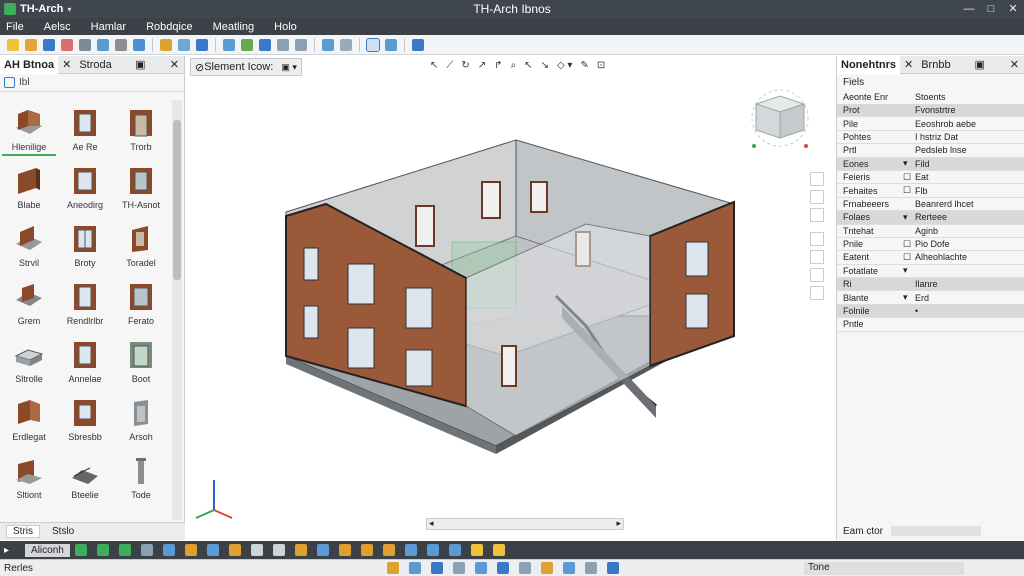 Image resolution: width=1024 pixels, height=576 pixels. What do you see at coordinates (930, 164) in the screenshot?
I see `prop-row: Eones ▾ Fild` at bounding box center [930, 164].